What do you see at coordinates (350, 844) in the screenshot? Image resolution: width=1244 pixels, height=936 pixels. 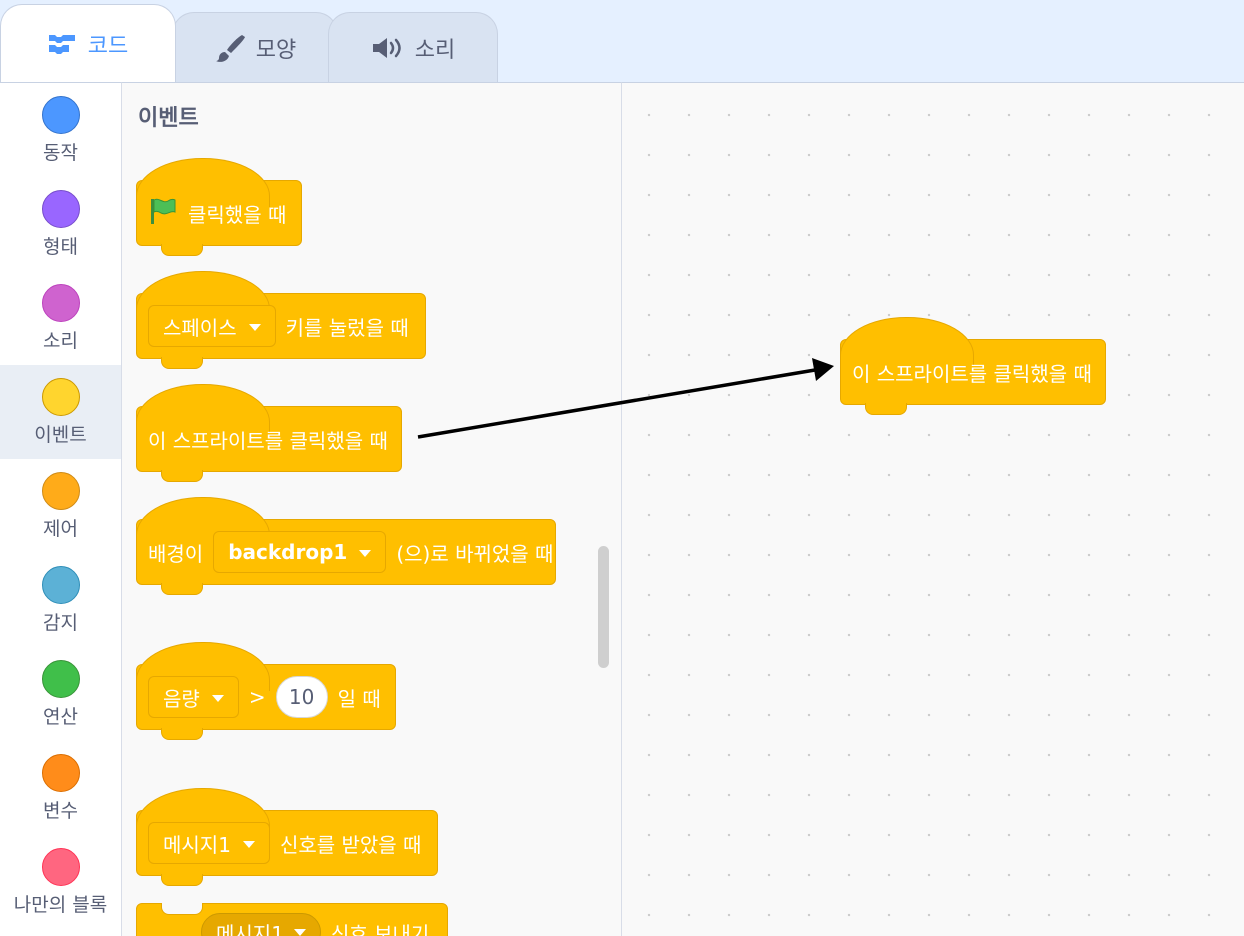 I see `block-text: 신호를 받았을 때` at bounding box center [350, 844].